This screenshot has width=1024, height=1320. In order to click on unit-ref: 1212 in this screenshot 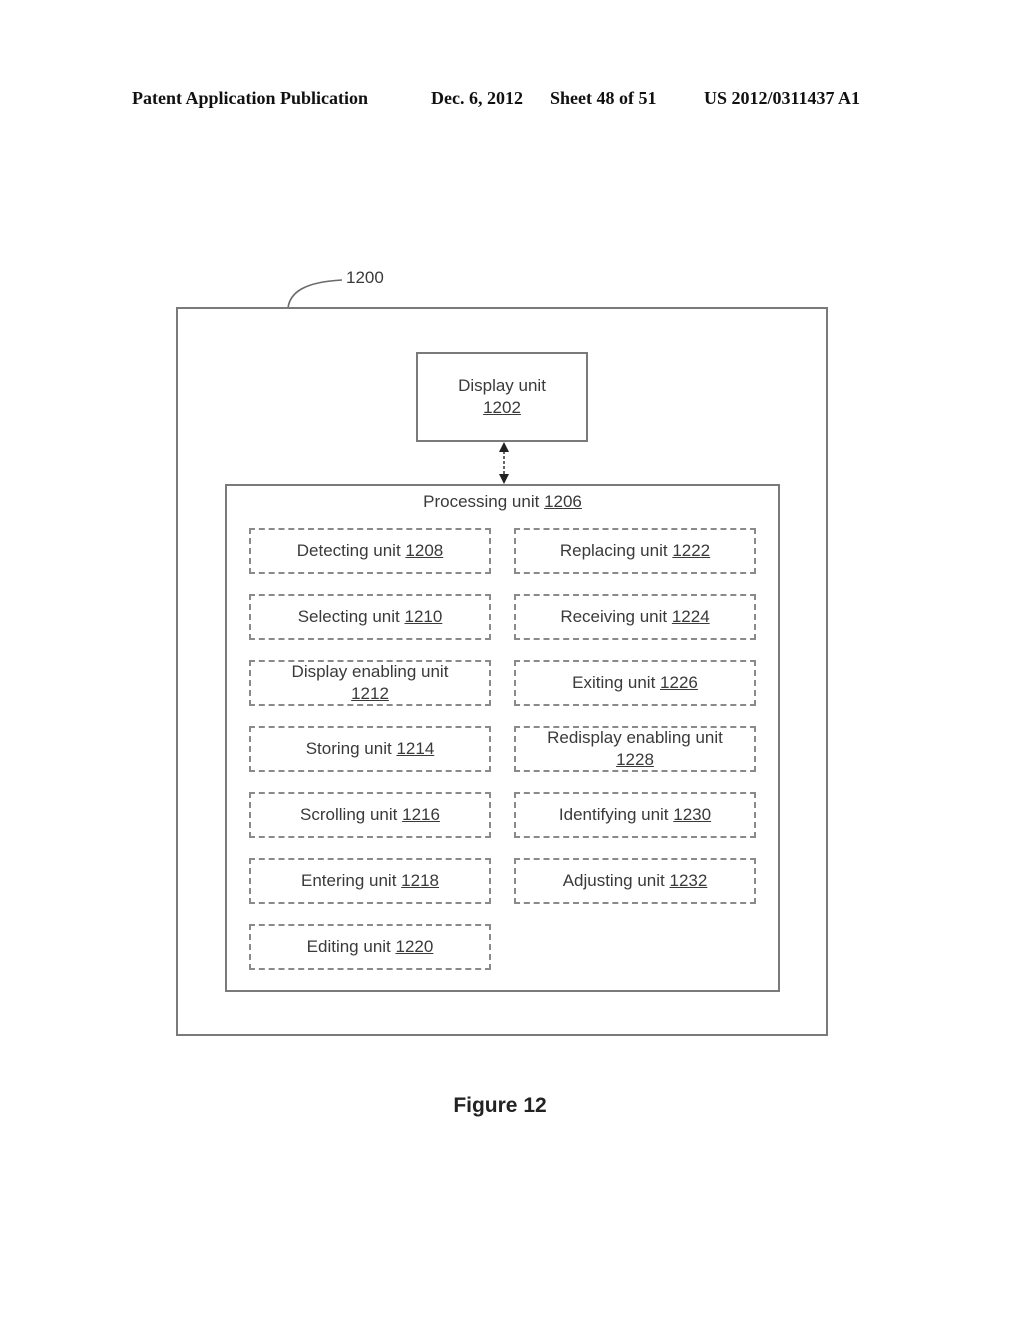, I will do `click(370, 693)`.